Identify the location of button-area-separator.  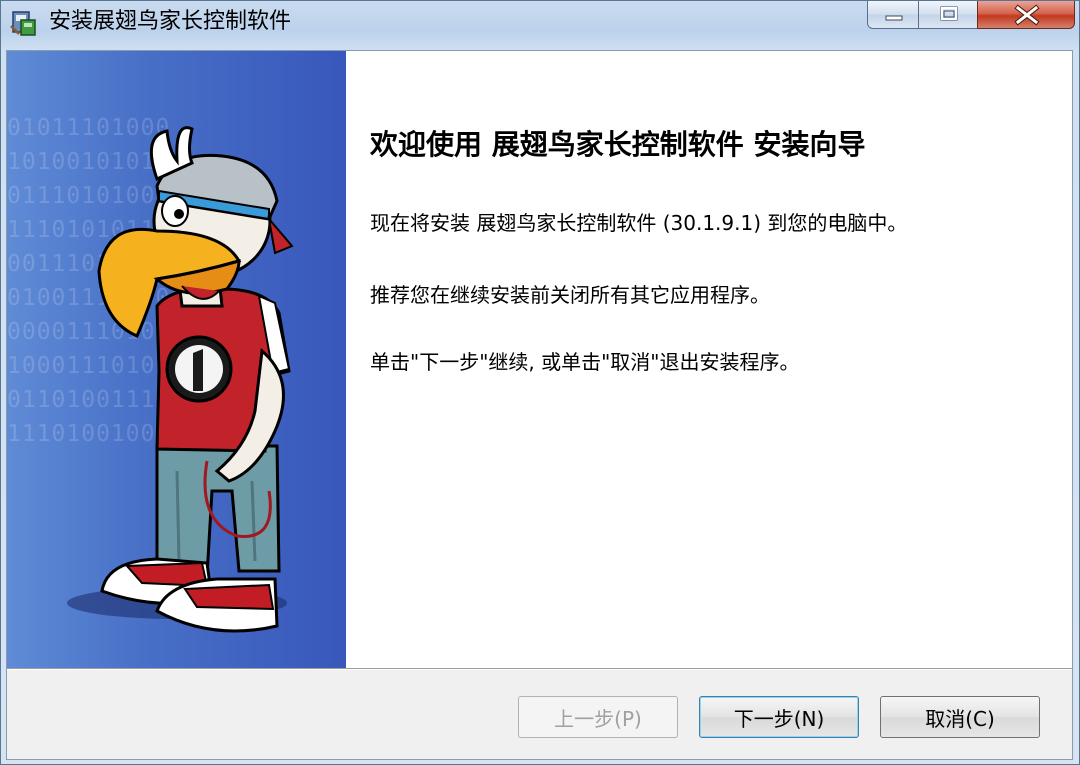
(539, 669).